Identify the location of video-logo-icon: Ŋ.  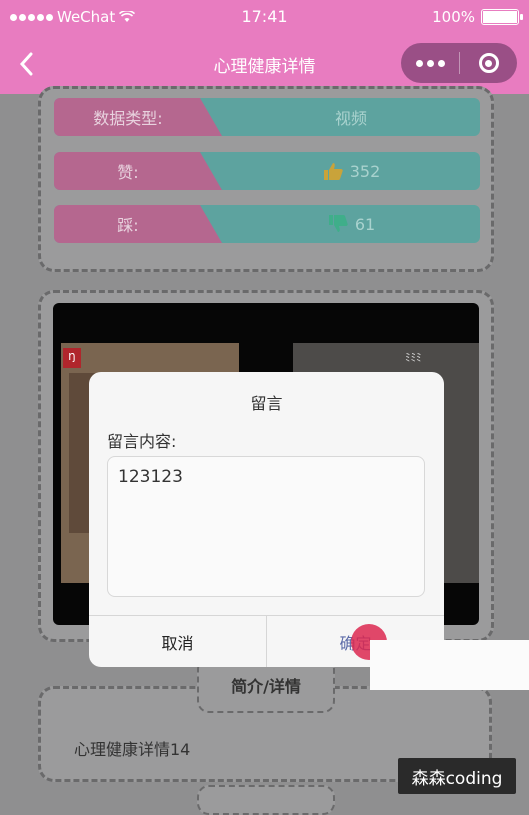
(72, 358).